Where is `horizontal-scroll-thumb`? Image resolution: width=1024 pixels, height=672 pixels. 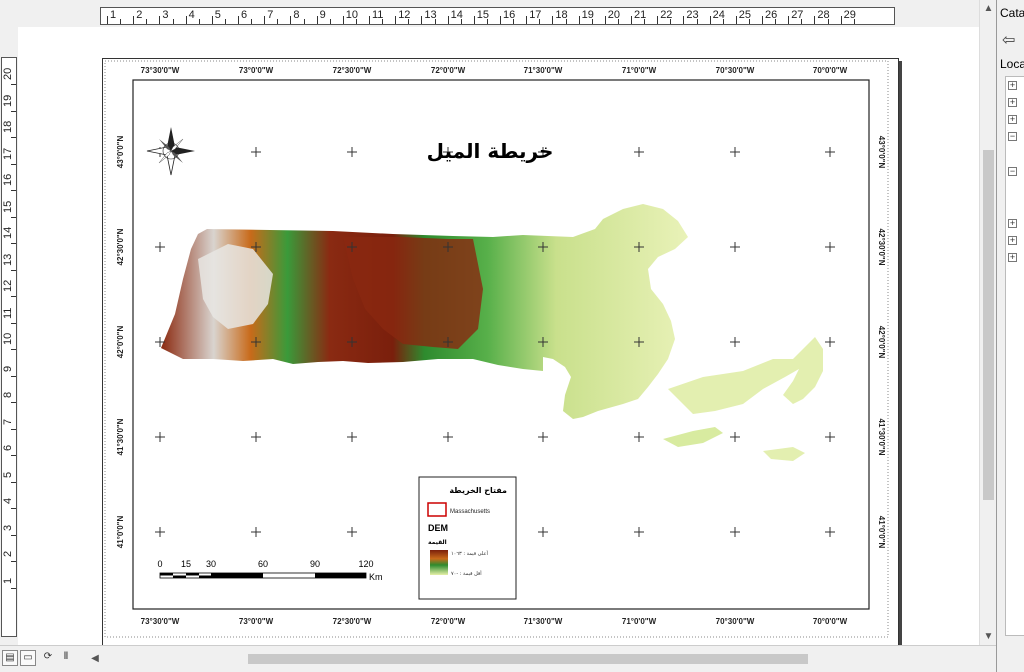 horizontal-scroll-thumb is located at coordinates (528, 659).